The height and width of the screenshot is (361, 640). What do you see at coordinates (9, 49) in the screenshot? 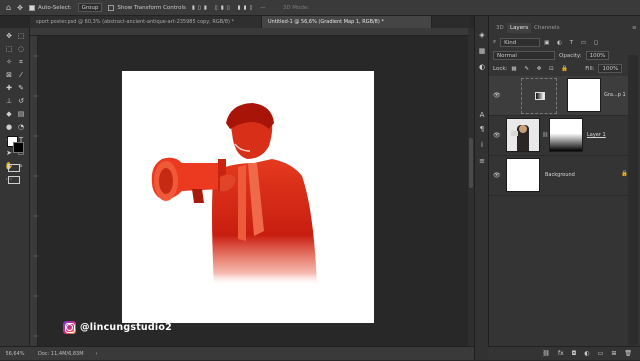
I see `marquee-icon: ⬚` at bounding box center [9, 49].